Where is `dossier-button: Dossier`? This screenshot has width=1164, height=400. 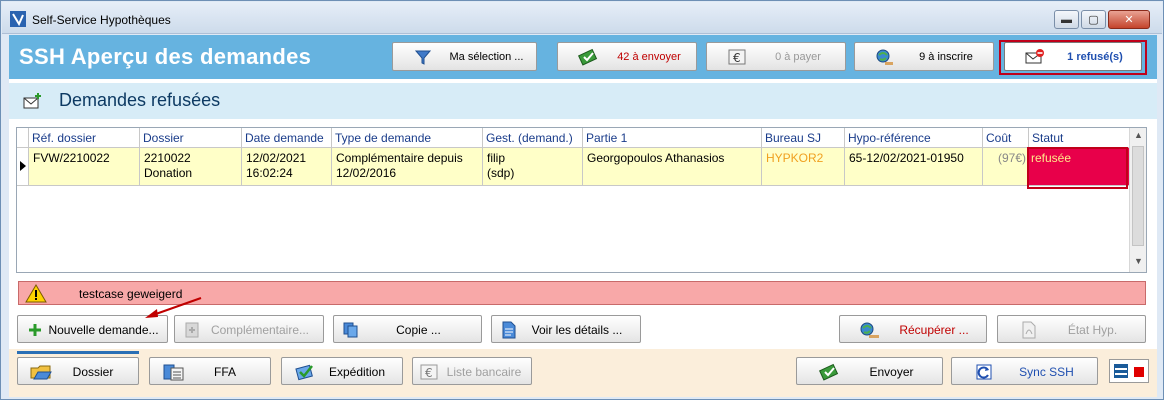 dossier-button: Dossier is located at coordinates (78, 371).